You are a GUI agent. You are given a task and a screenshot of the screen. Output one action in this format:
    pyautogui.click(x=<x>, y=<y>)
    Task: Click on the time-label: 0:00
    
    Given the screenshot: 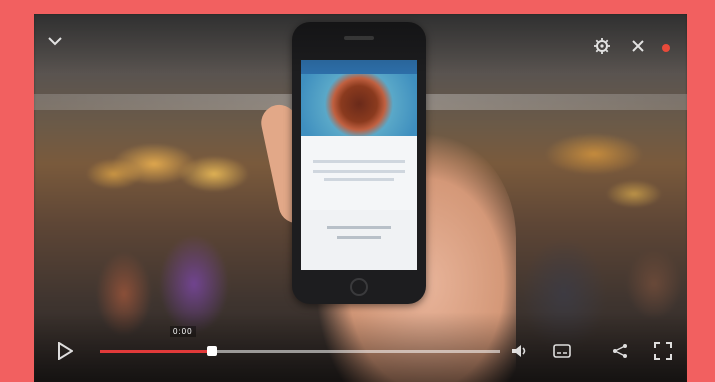 What is the action you would take?
    pyautogui.click(x=183, y=331)
    